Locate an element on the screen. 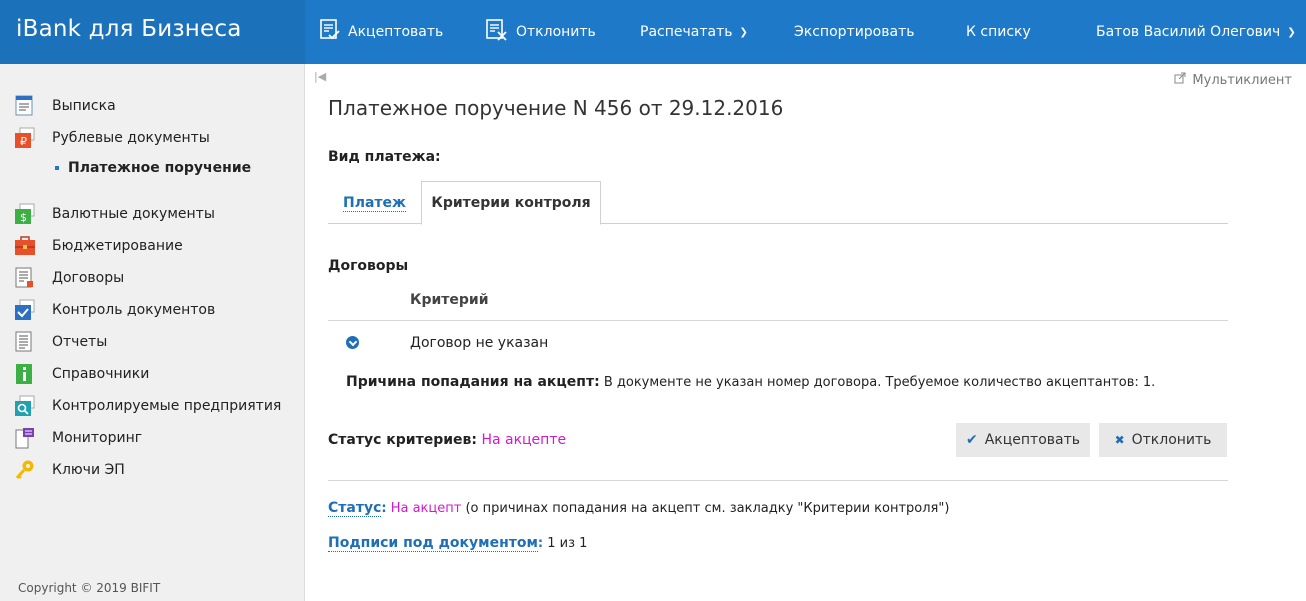  sidebar-subitem-payment-order: Платежное поручение is located at coordinates (153, 168).